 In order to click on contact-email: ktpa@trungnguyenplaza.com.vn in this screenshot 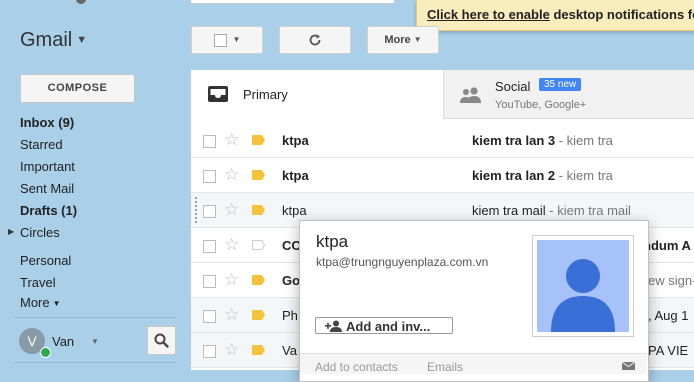, I will do `click(402, 262)`.